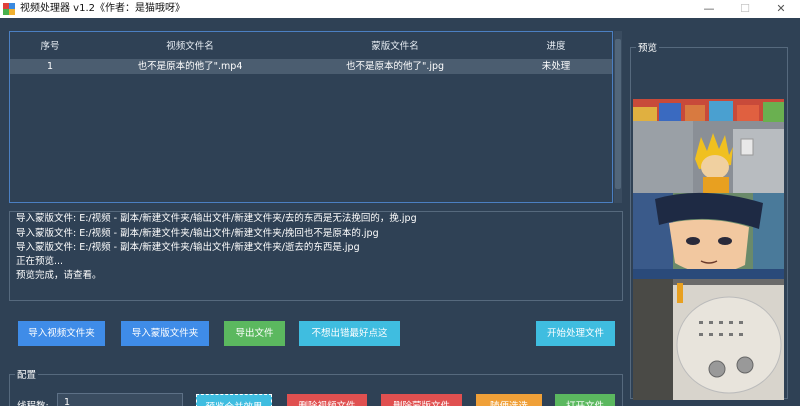  Describe the element at coordinates (556, 46) in the screenshot. I see `column-header-progress: 进度` at that location.